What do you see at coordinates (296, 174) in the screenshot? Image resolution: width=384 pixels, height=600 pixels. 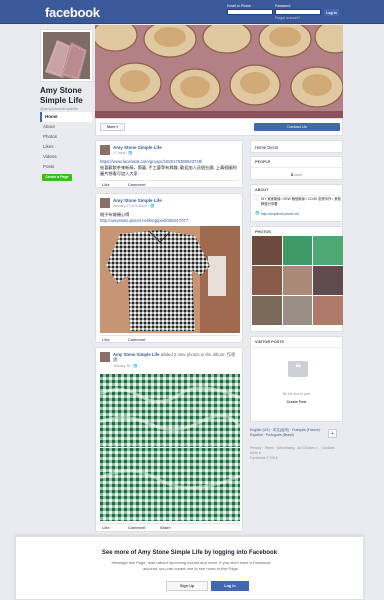 I see `likes-count: 5 likes` at bounding box center [296, 174].